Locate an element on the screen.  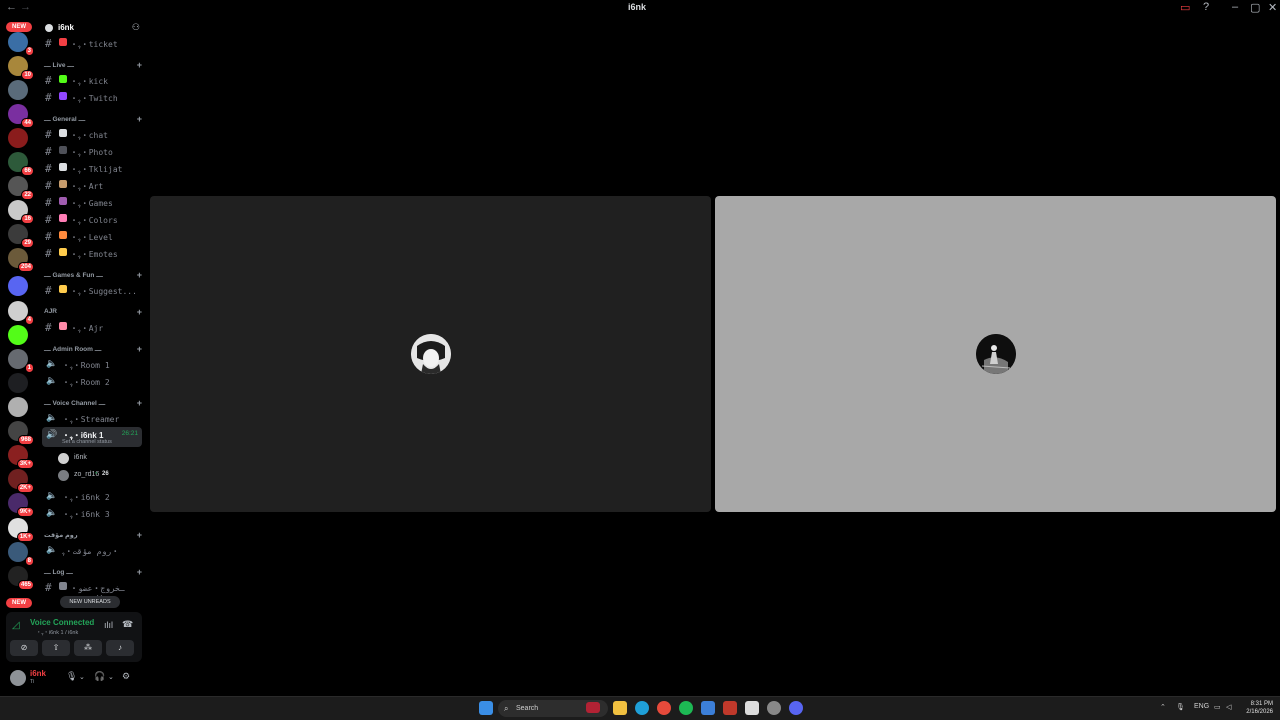
channel-status-hint: Set a channel status is located at coordinates (87, 442).